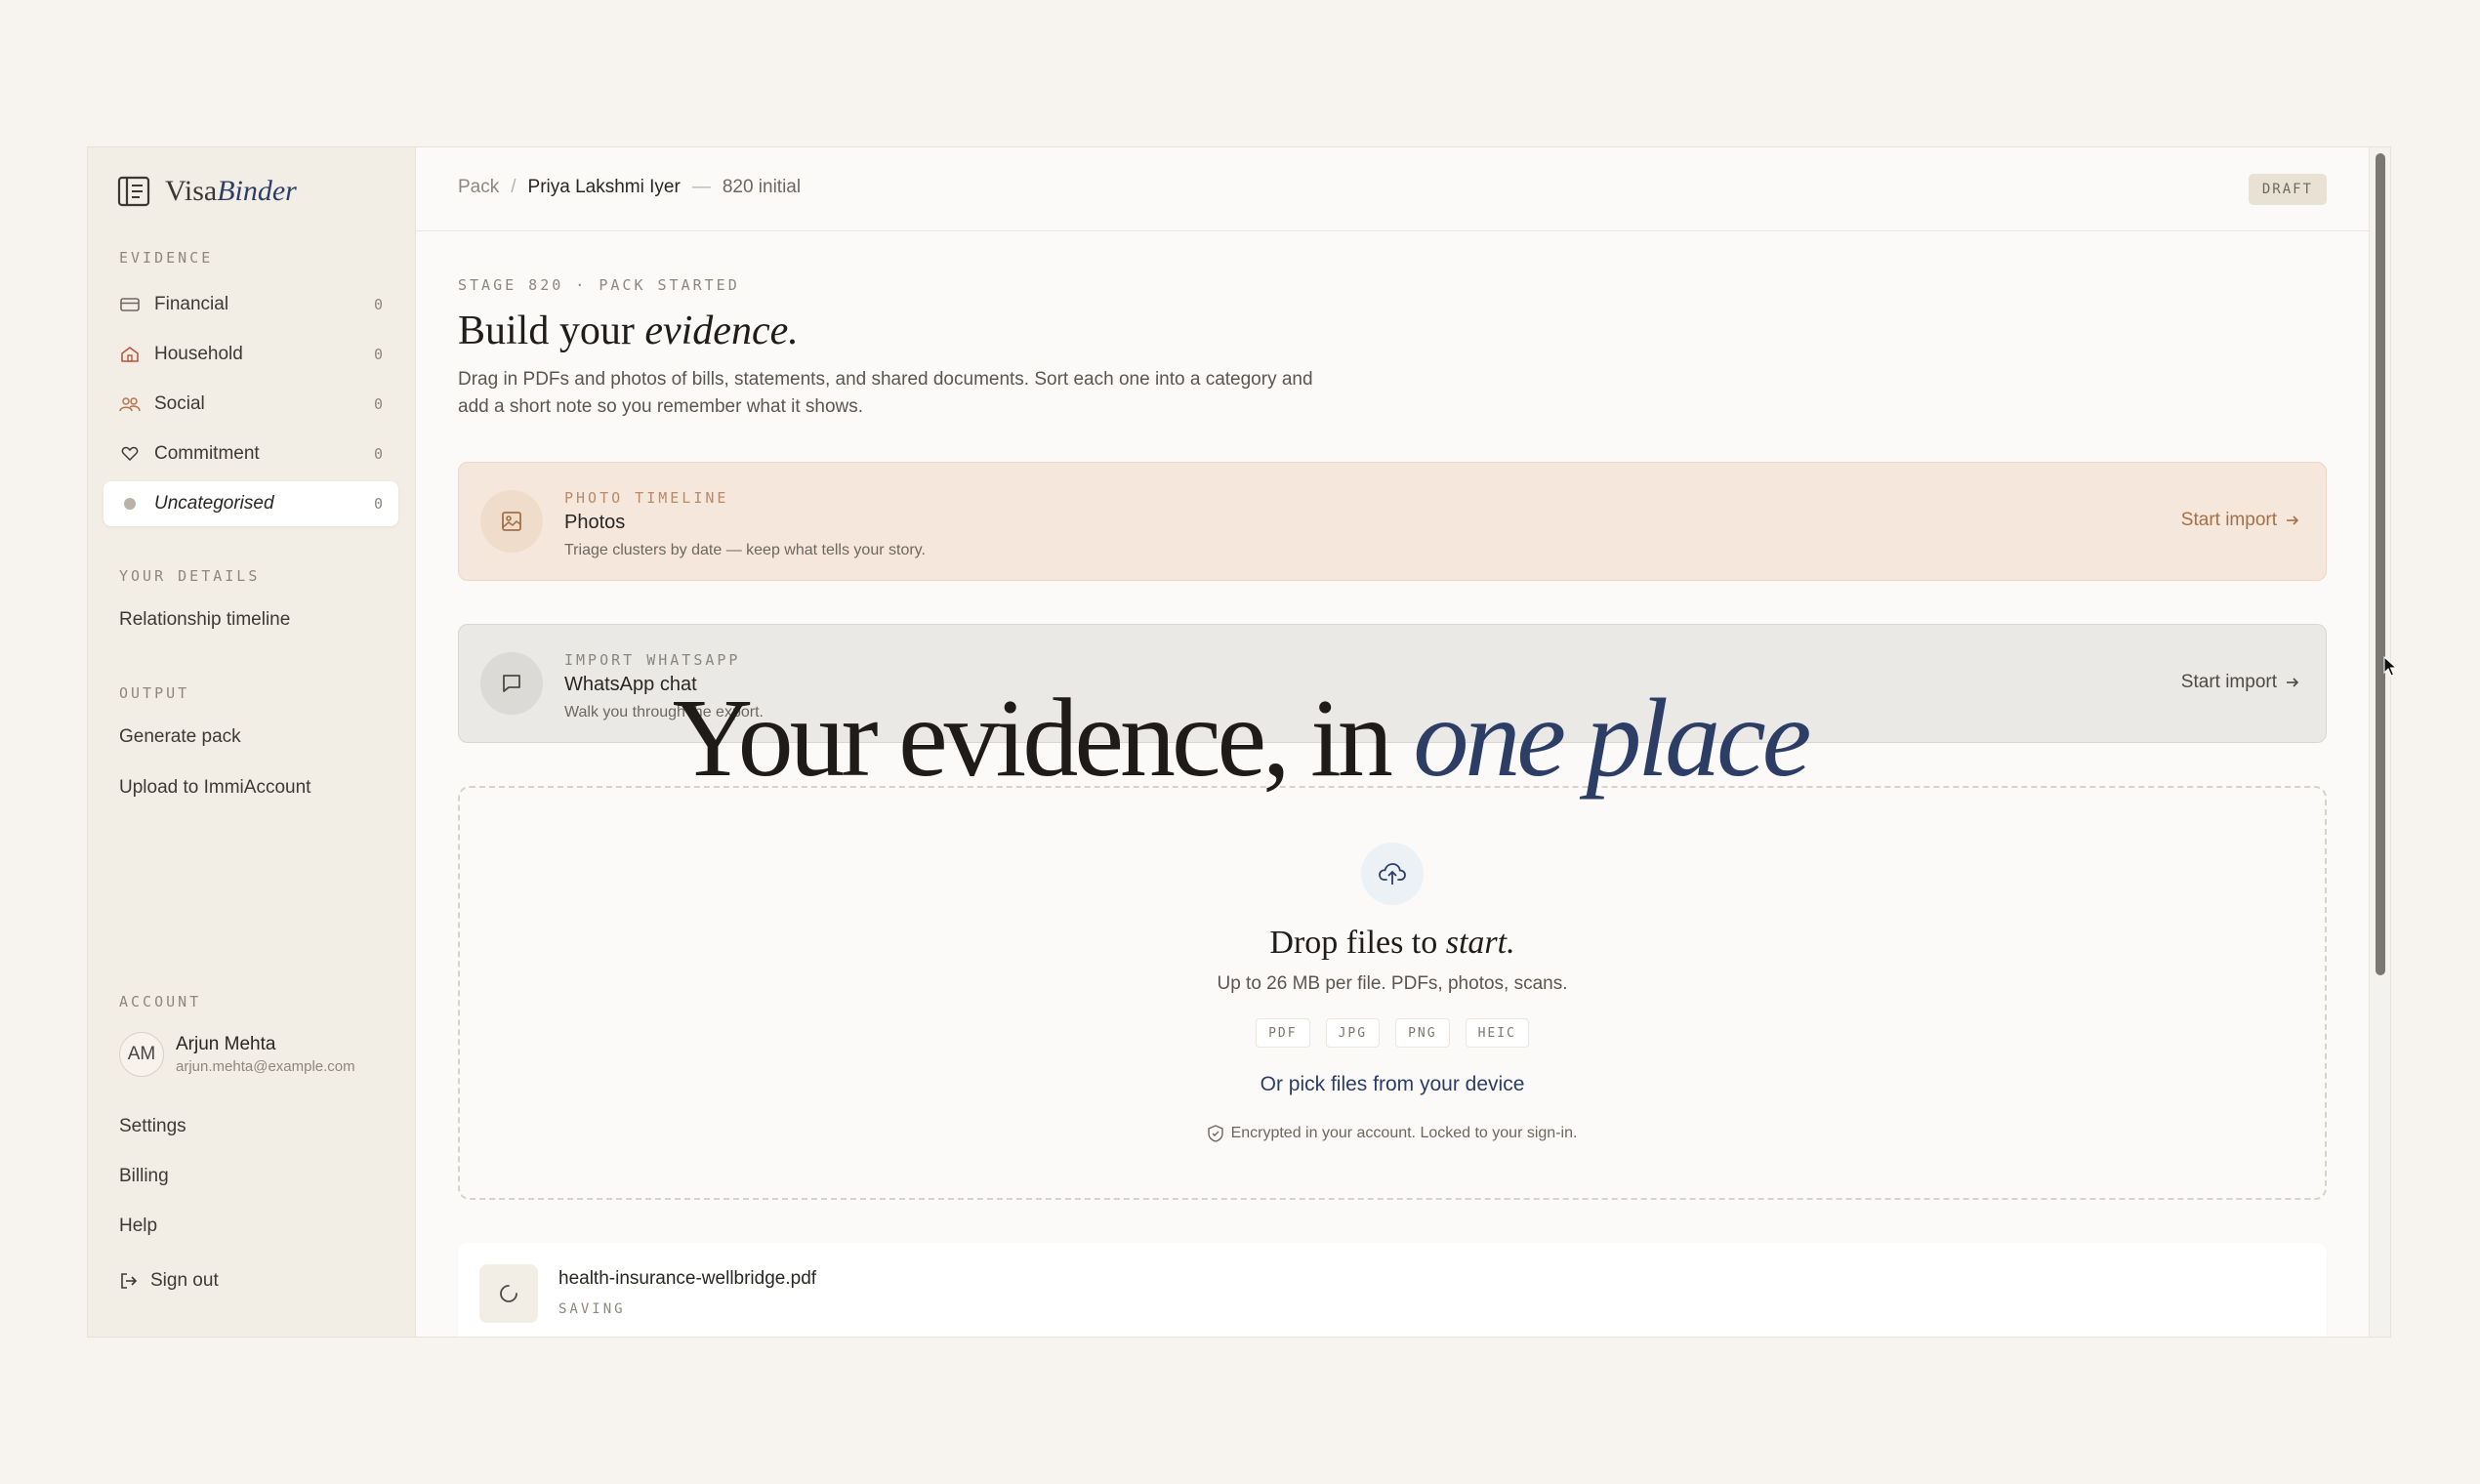 The image size is (2480, 1484). Describe the element at coordinates (2228, 520) in the screenshot. I see `start-import-label: Start import` at that location.